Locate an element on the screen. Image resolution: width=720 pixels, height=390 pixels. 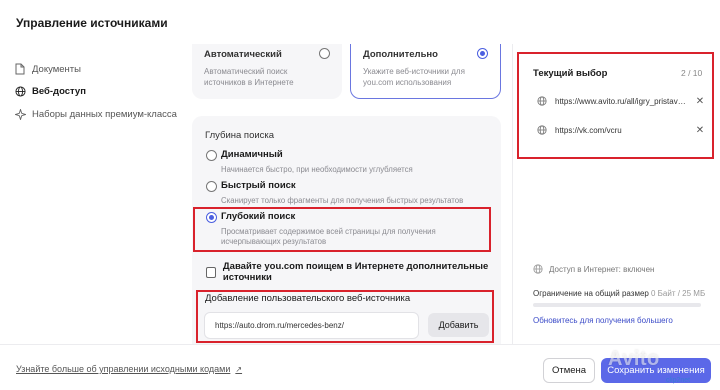
mode-automatic-radio is located at coordinates (324, 53).